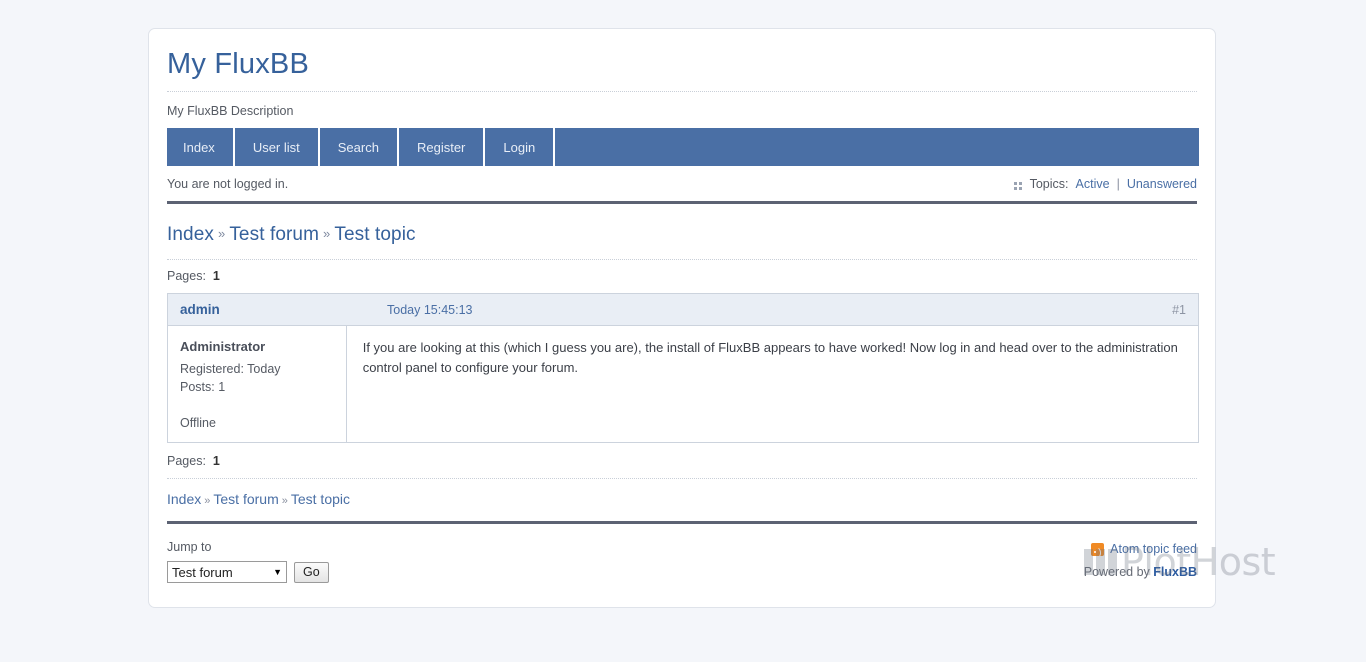 The height and width of the screenshot is (662, 1366). I want to click on author-online-status: Offline, so click(198, 423).